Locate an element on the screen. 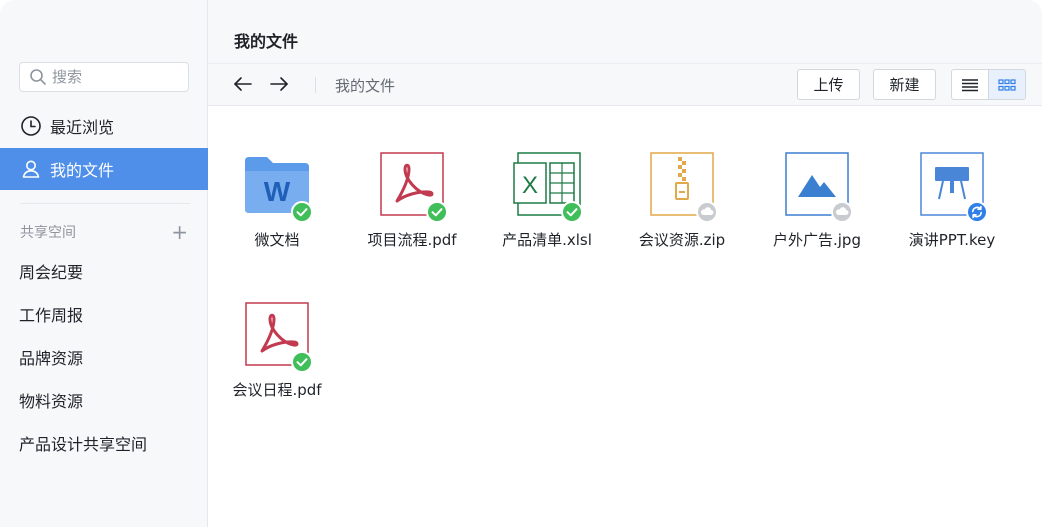 Image resolution: width=1042 pixels, height=527 pixels. grid-view-icon is located at coordinates (1007, 84).